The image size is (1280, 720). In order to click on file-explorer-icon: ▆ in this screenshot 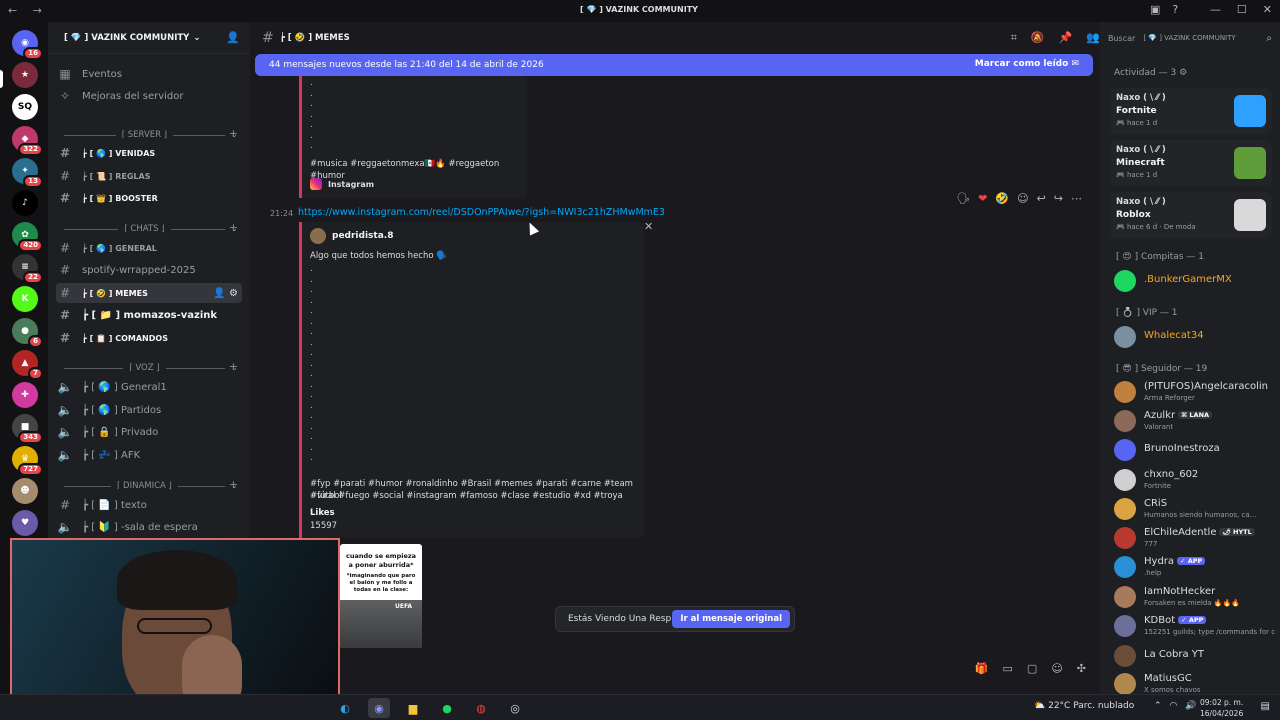, I will do `click(413, 708)`.